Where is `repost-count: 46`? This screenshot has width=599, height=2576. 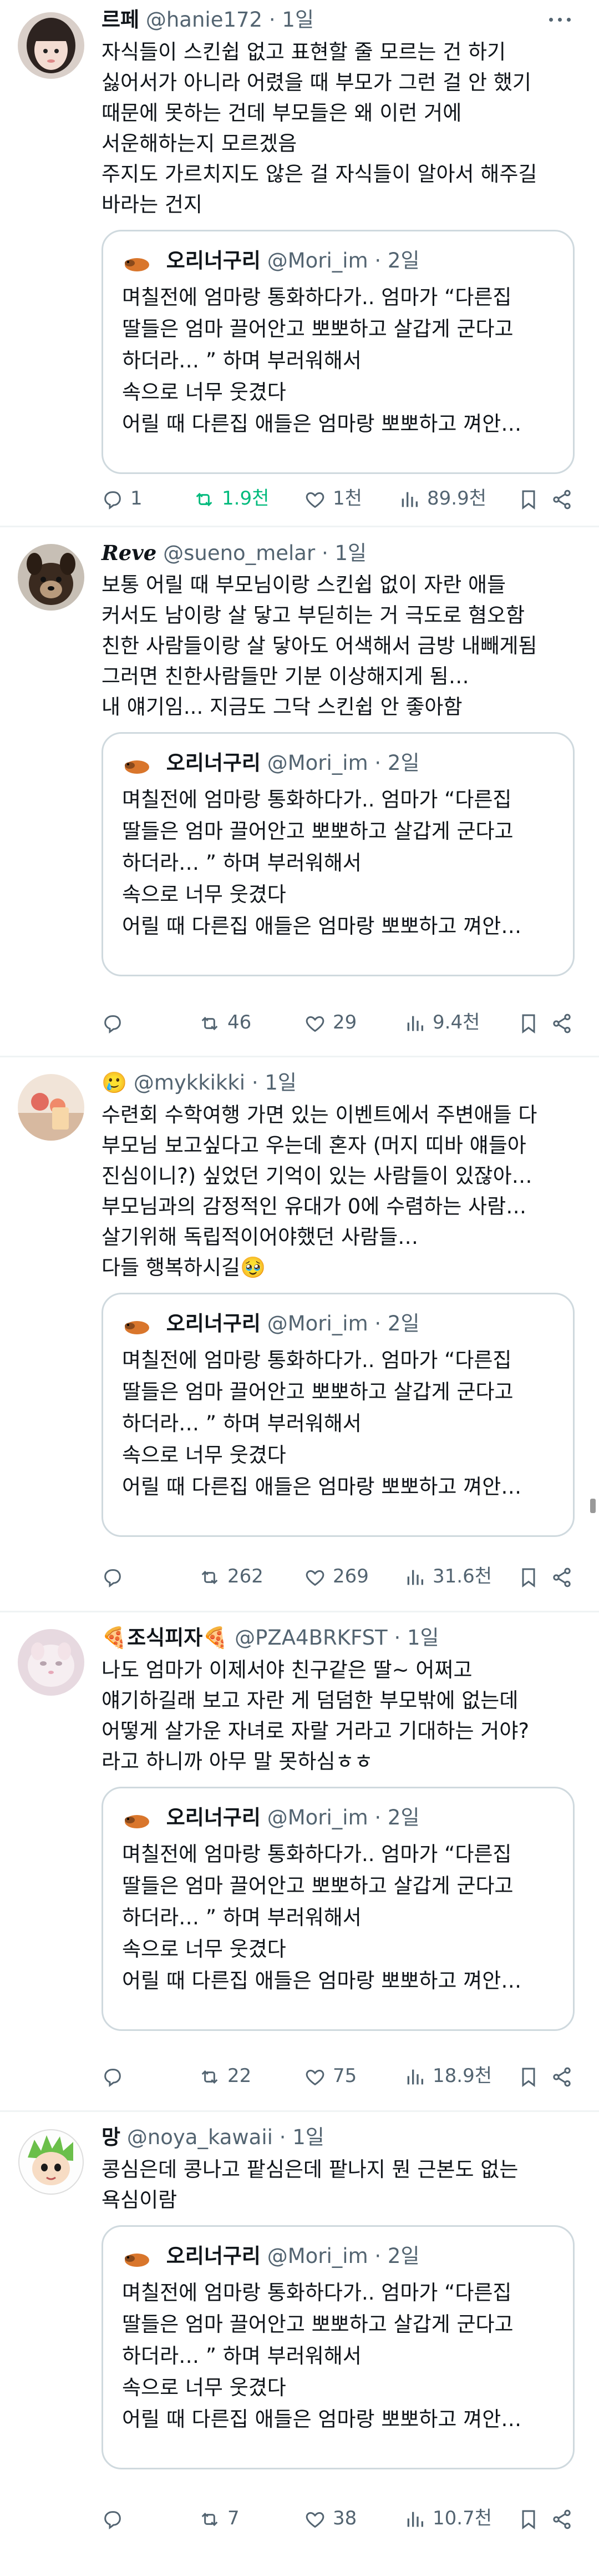 repost-count: 46 is located at coordinates (239, 1022).